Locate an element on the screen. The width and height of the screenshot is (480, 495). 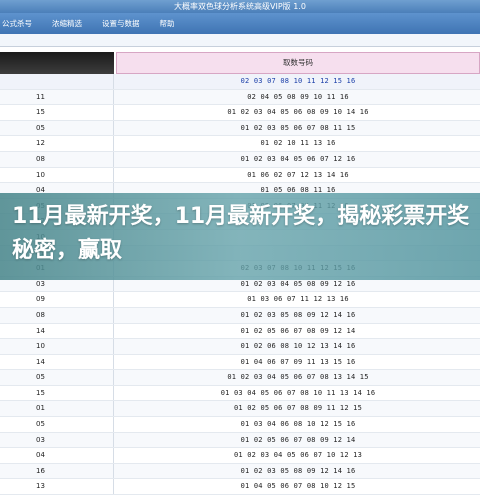
table-row: 09 01 03 06 07 11 12 13 16 is located at coordinates (240, 300).